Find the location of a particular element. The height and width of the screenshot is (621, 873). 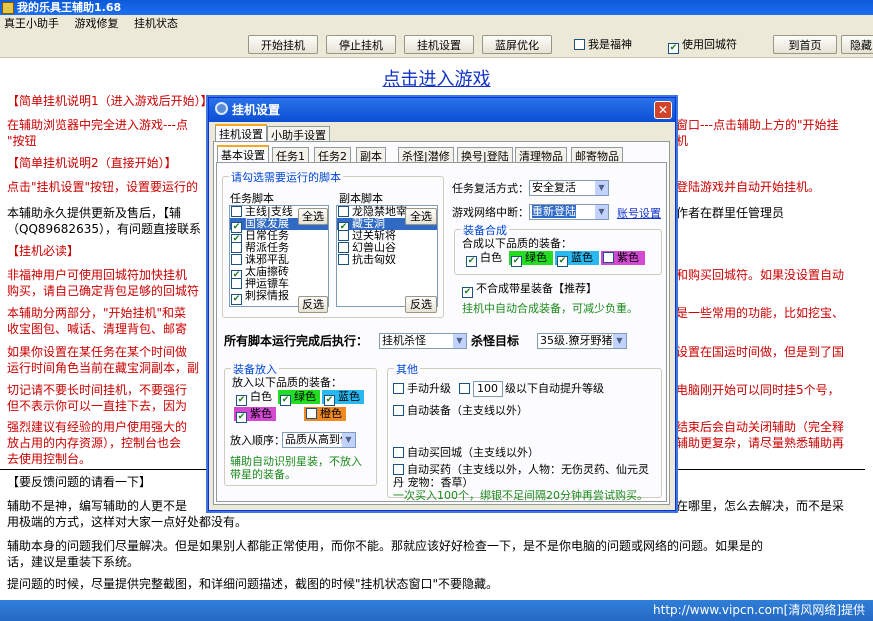

gear-purple-checkbox is located at coordinates (241, 417).